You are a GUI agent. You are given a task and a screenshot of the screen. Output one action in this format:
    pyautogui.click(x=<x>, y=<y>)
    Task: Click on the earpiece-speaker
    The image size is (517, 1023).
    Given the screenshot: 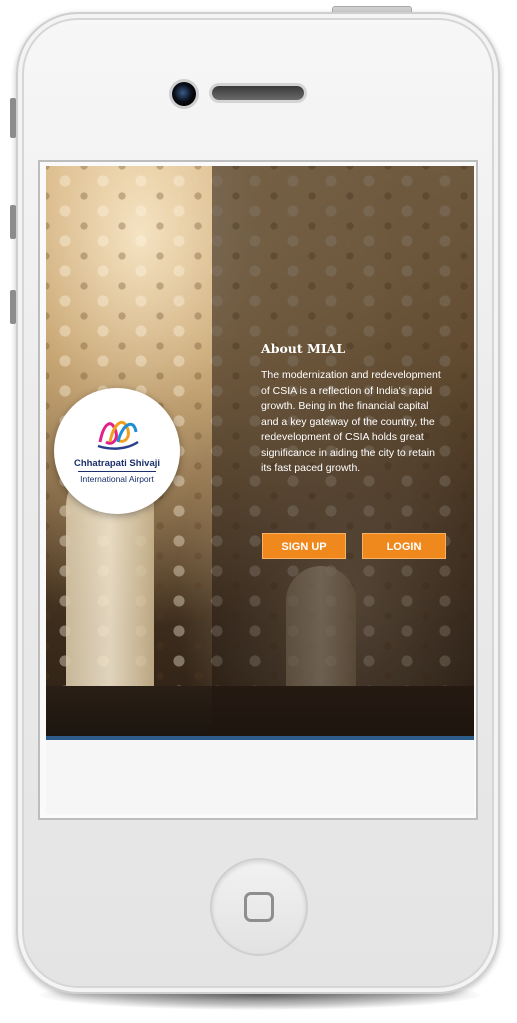 What is the action you would take?
    pyautogui.click(x=258, y=93)
    